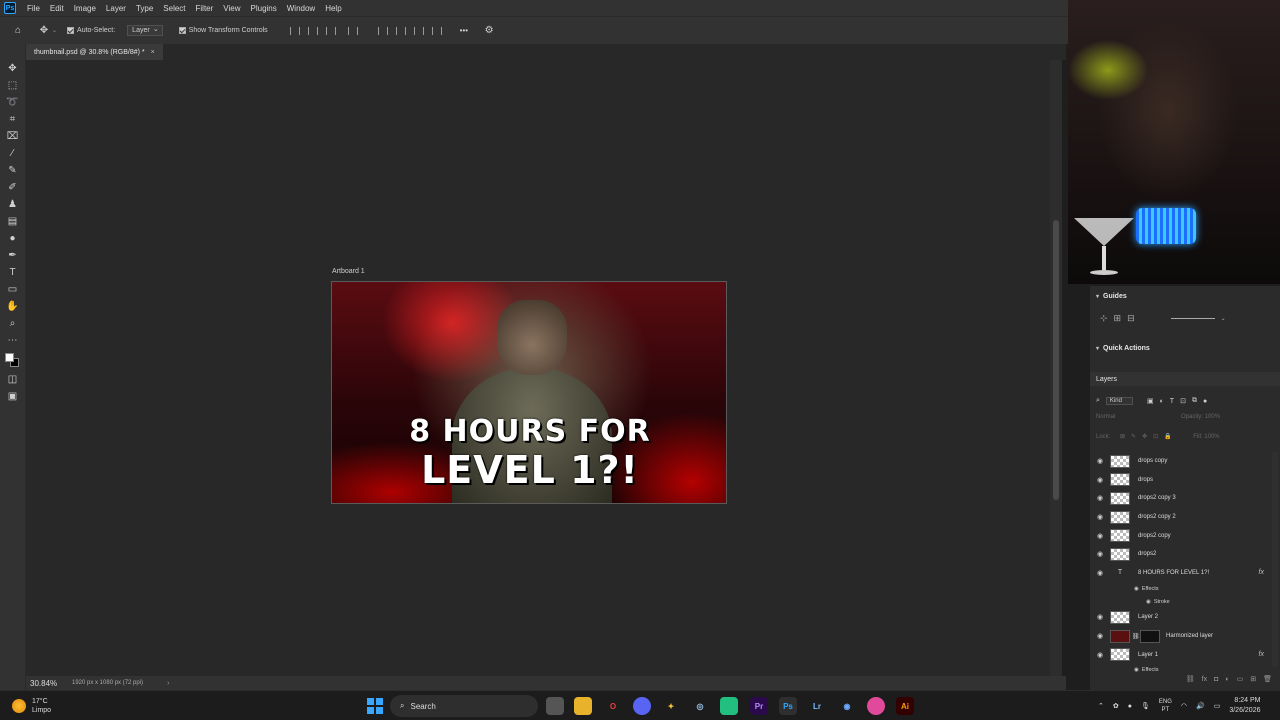 The image size is (1280, 720). I want to click on vertical-scrollbar, so click(1056, 368).